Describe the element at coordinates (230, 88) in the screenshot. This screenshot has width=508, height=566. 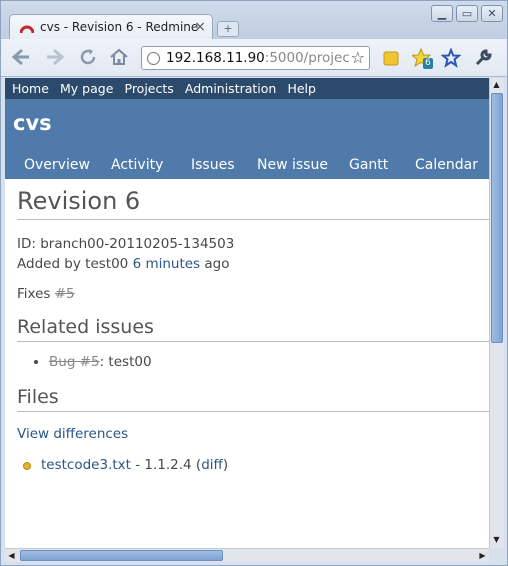
I see `topmenu-administration: Administration` at that location.